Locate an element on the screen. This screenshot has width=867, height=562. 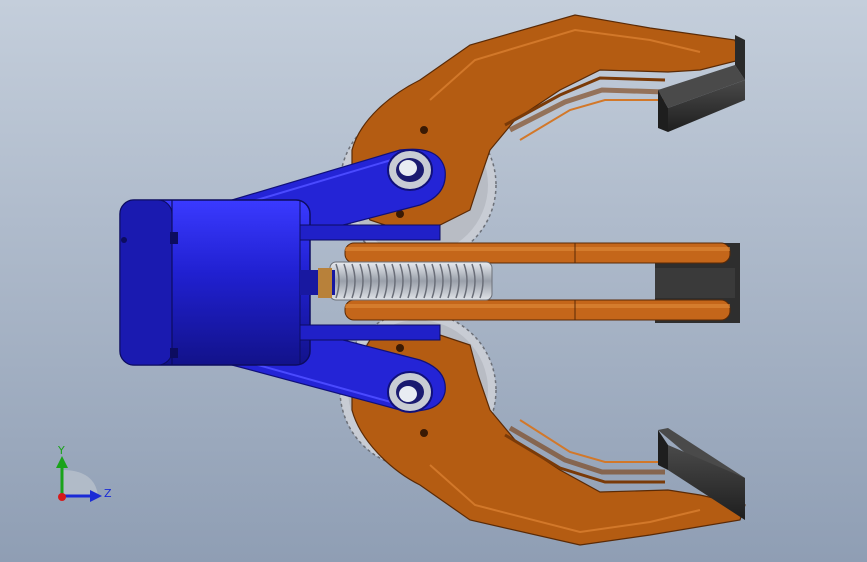
triad-z-label: Z is located at coordinates (108, 493).